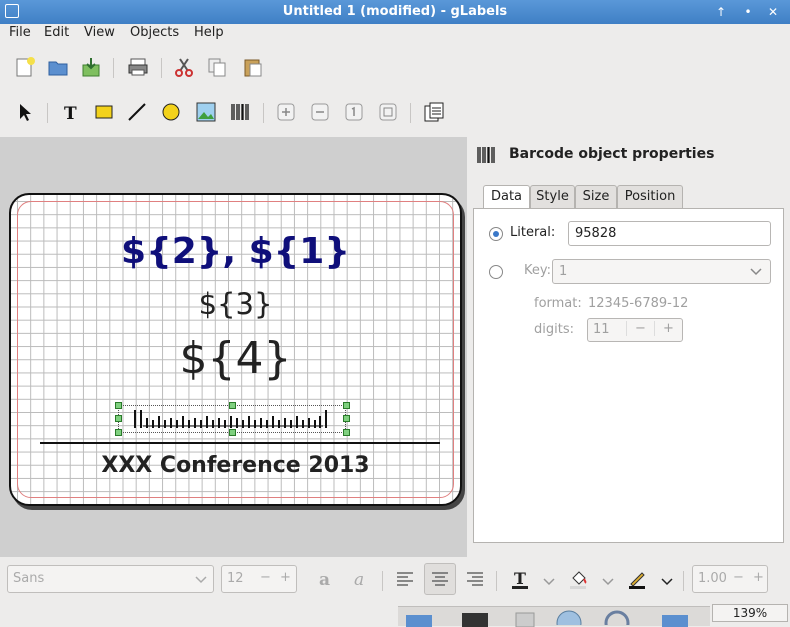 Image resolution: width=790 pixels, height=627 pixels. Describe the element at coordinates (596, 196) in the screenshot. I see `tab-size: Size` at that location.